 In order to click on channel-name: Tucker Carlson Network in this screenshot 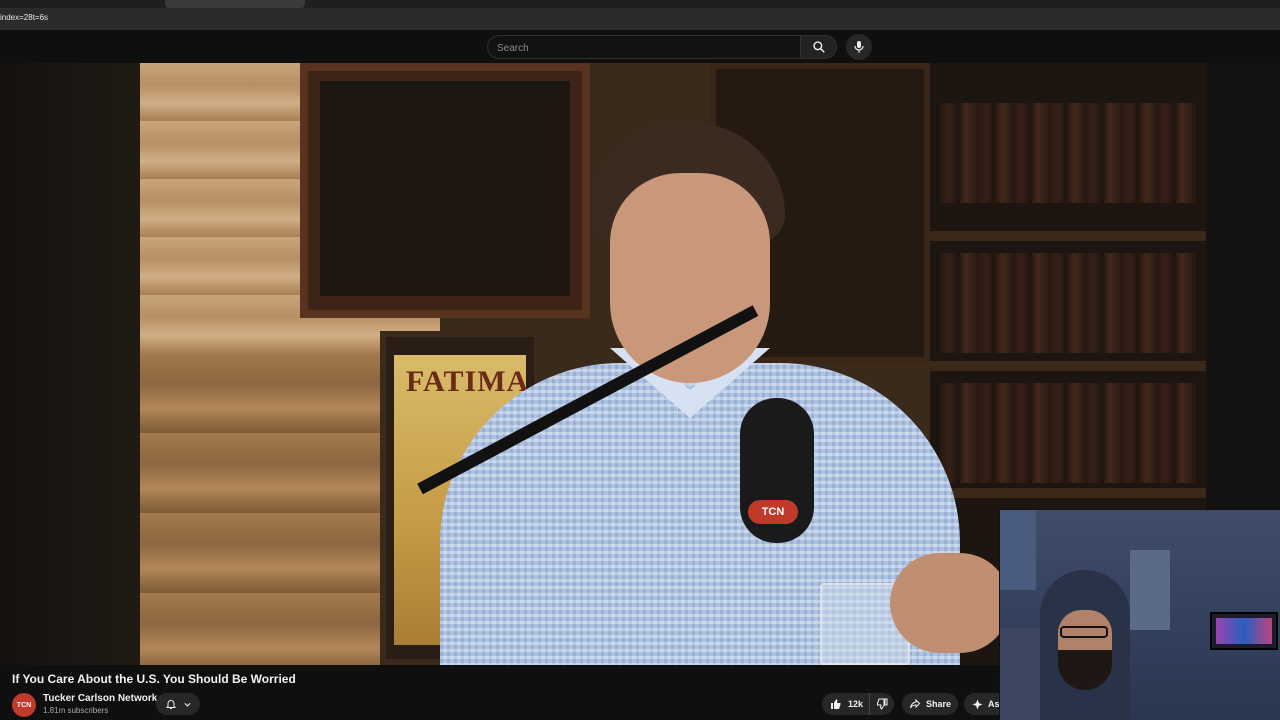, I will do `click(100, 698)`.